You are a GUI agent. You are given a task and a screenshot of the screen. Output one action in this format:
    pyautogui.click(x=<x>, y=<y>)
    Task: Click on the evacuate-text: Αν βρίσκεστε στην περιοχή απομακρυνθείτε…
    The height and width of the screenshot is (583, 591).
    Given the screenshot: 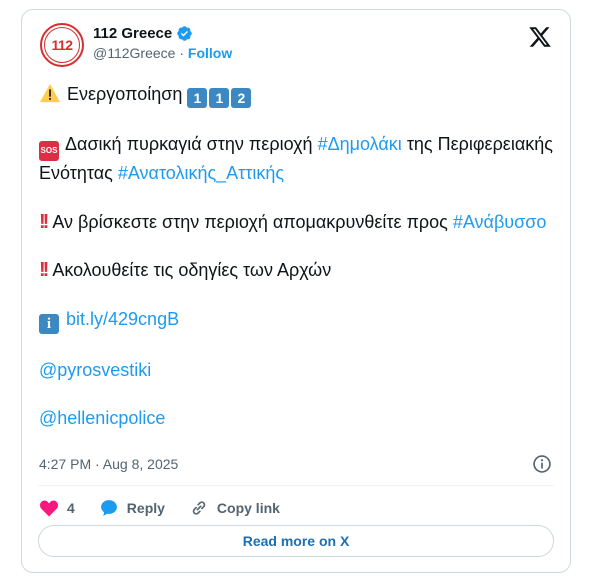 What is the action you would take?
    pyautogui.click(x=250, y=221)
    